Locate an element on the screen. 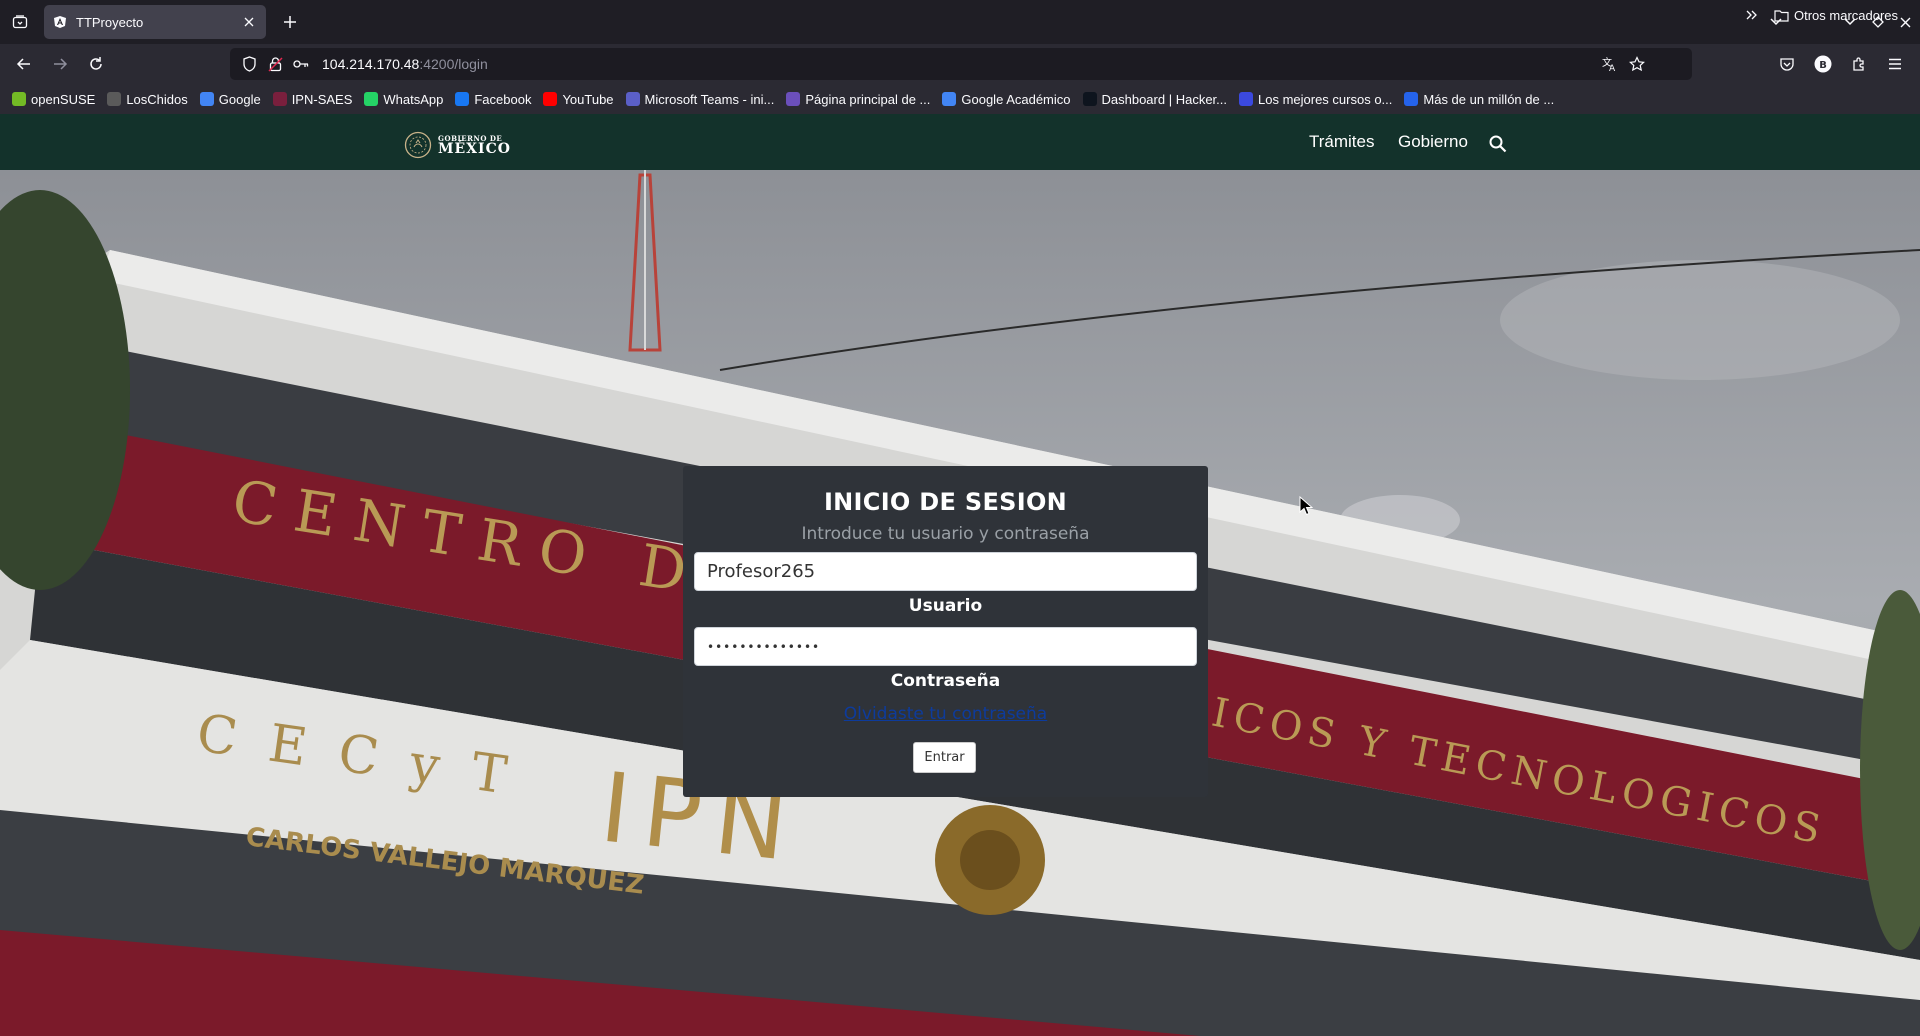 Image resolution: width=1920 pixels, height=1036 pixels. back-button is located at coordinates (24, 64).